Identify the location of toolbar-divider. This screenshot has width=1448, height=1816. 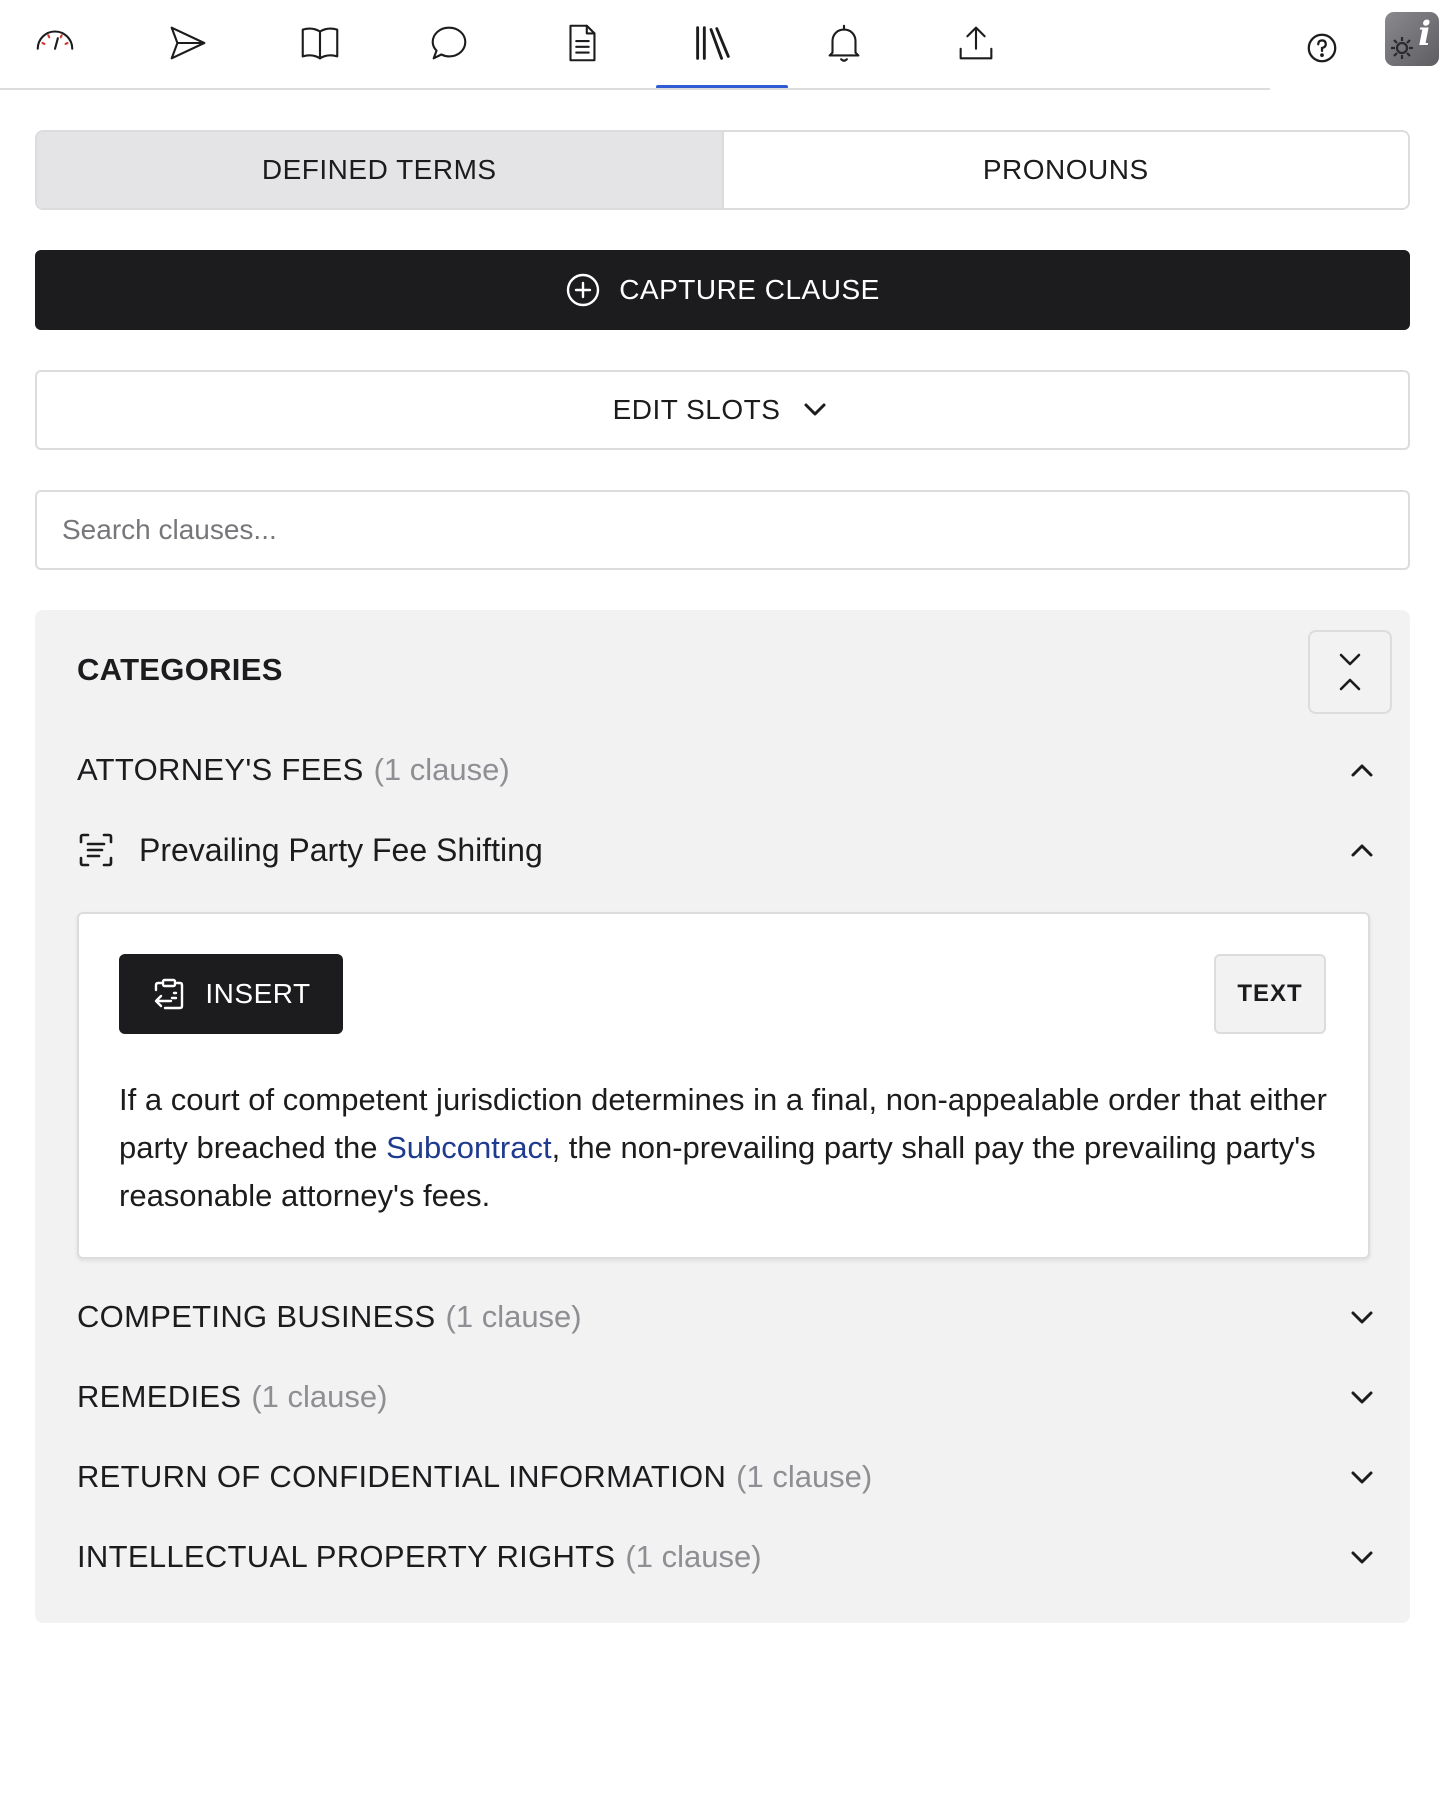
(635, 89).